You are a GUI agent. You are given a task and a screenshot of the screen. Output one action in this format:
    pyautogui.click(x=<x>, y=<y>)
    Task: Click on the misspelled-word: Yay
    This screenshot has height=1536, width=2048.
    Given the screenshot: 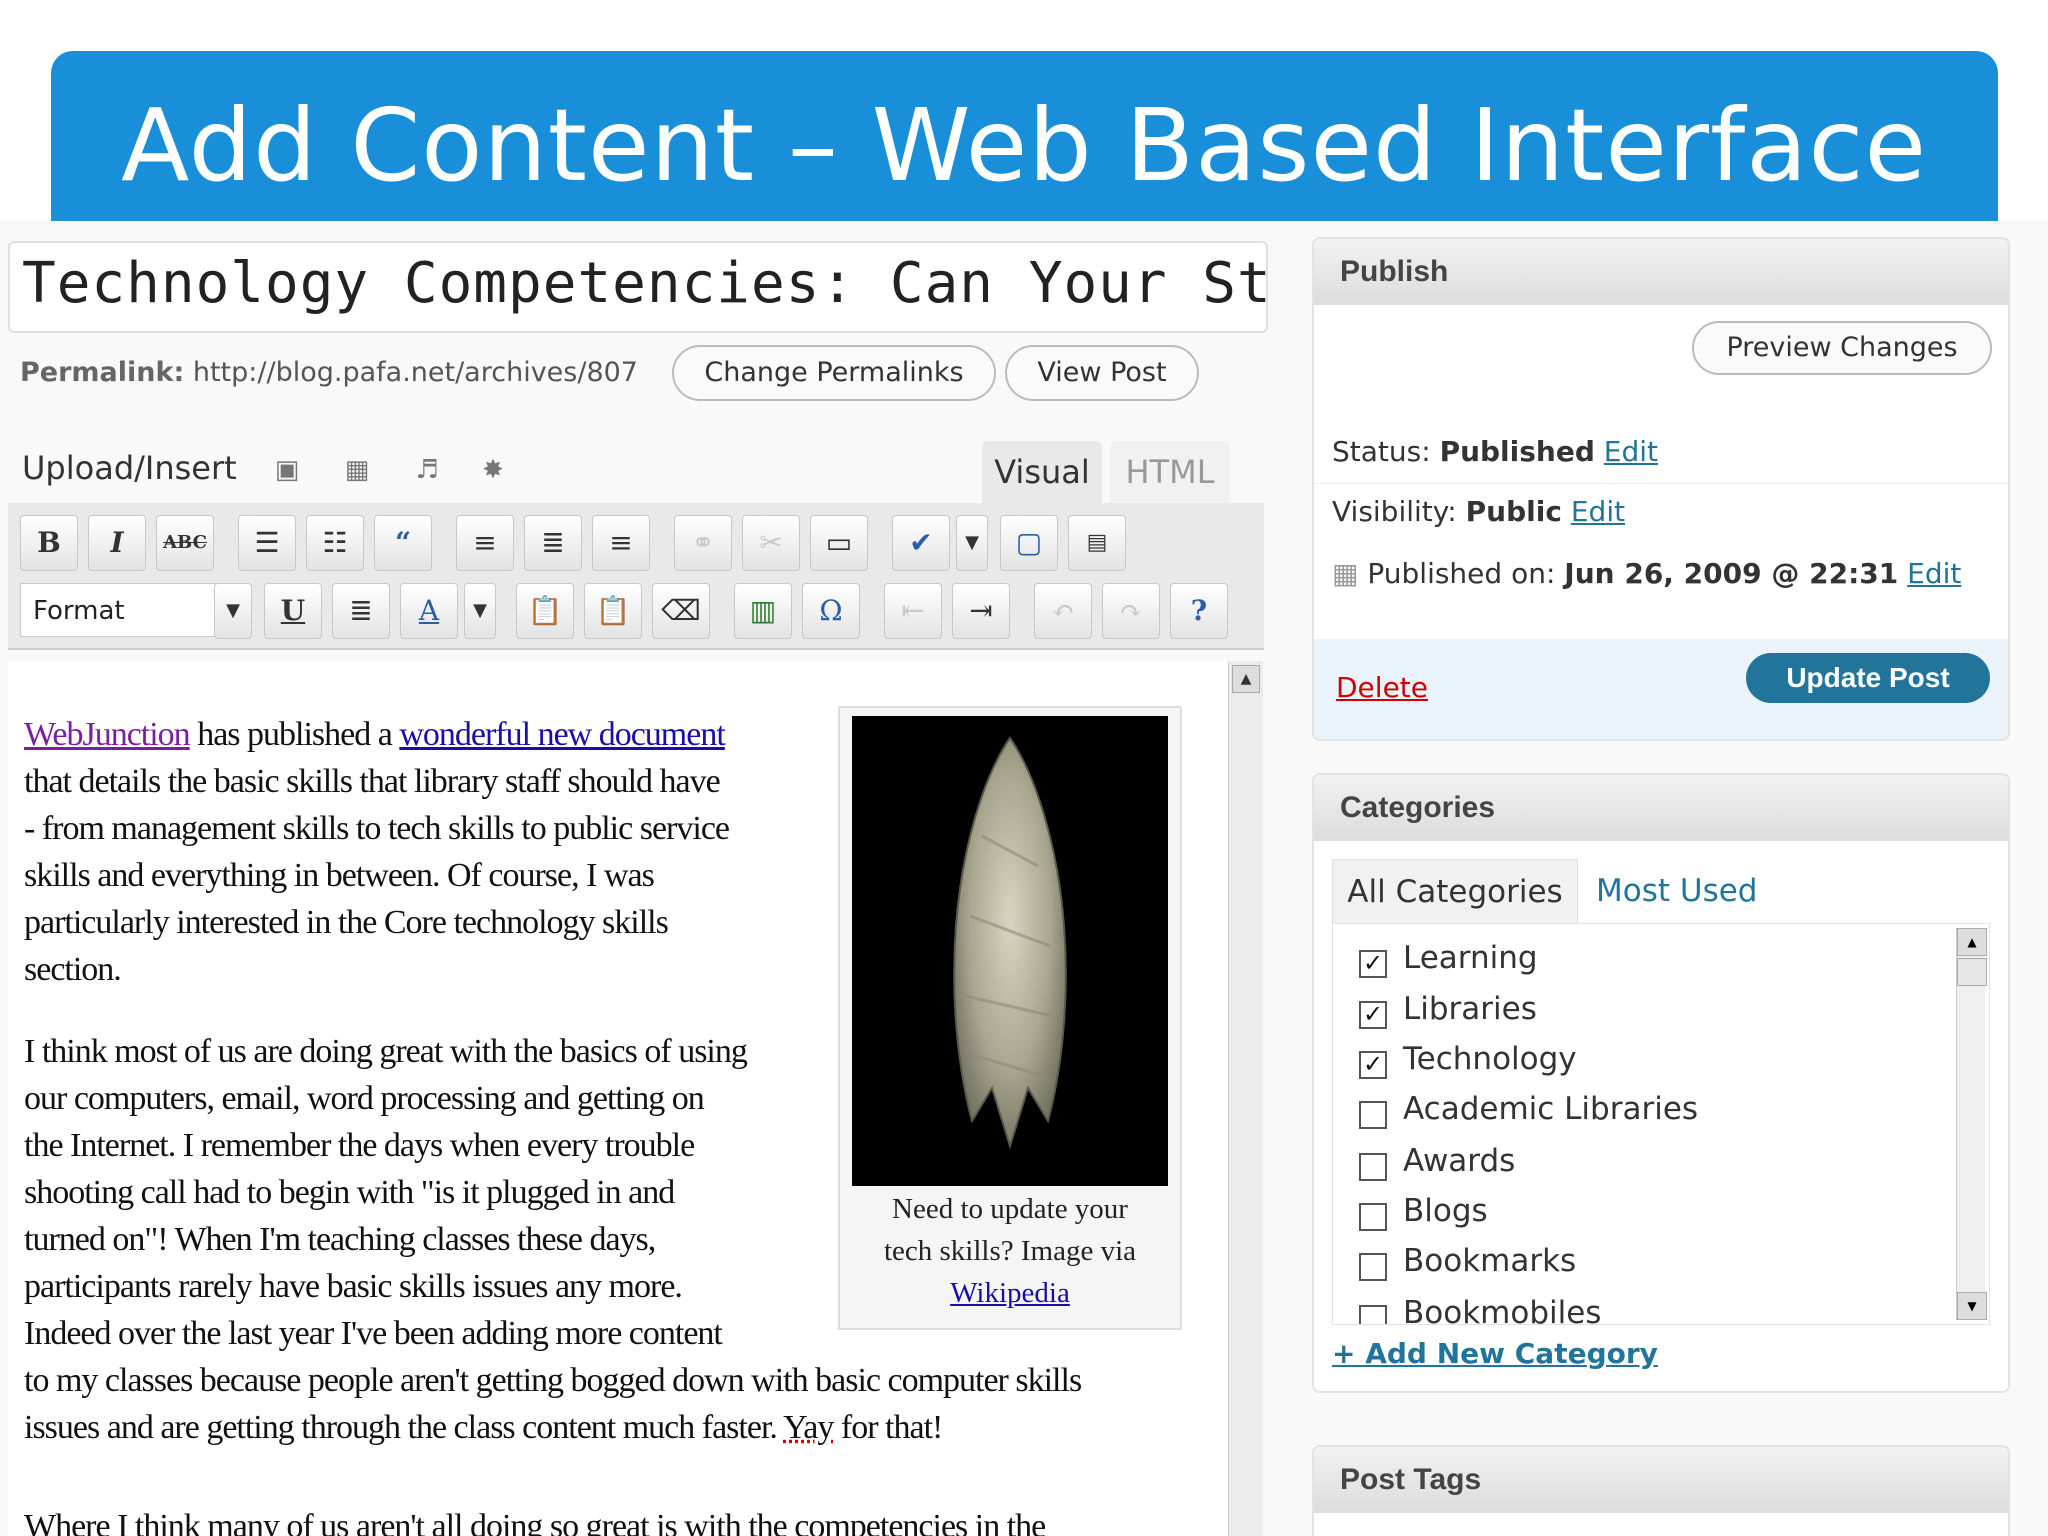 What is the action you would take?
    pyautogui.click(x=808, y=1427)
    